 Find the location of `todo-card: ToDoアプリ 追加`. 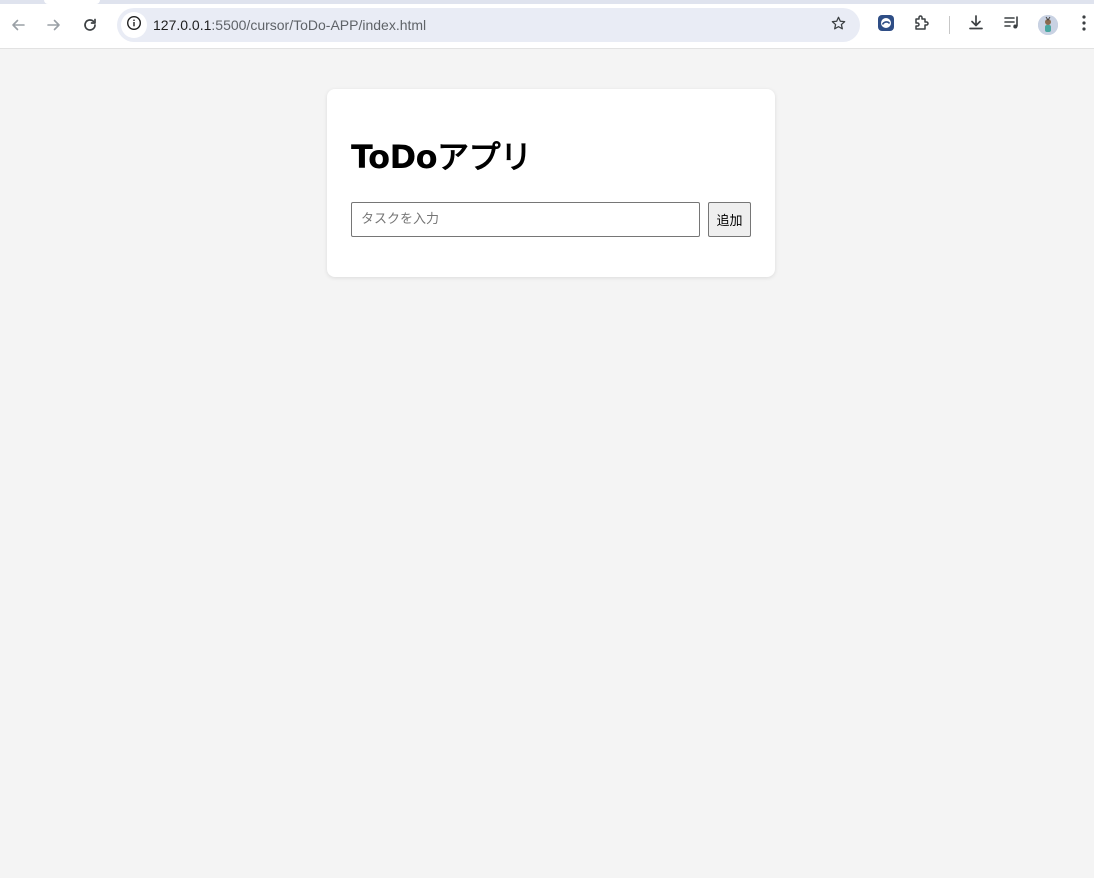

todo-card: ToDoアプリ 追加 is located at coordinates (551, 183).